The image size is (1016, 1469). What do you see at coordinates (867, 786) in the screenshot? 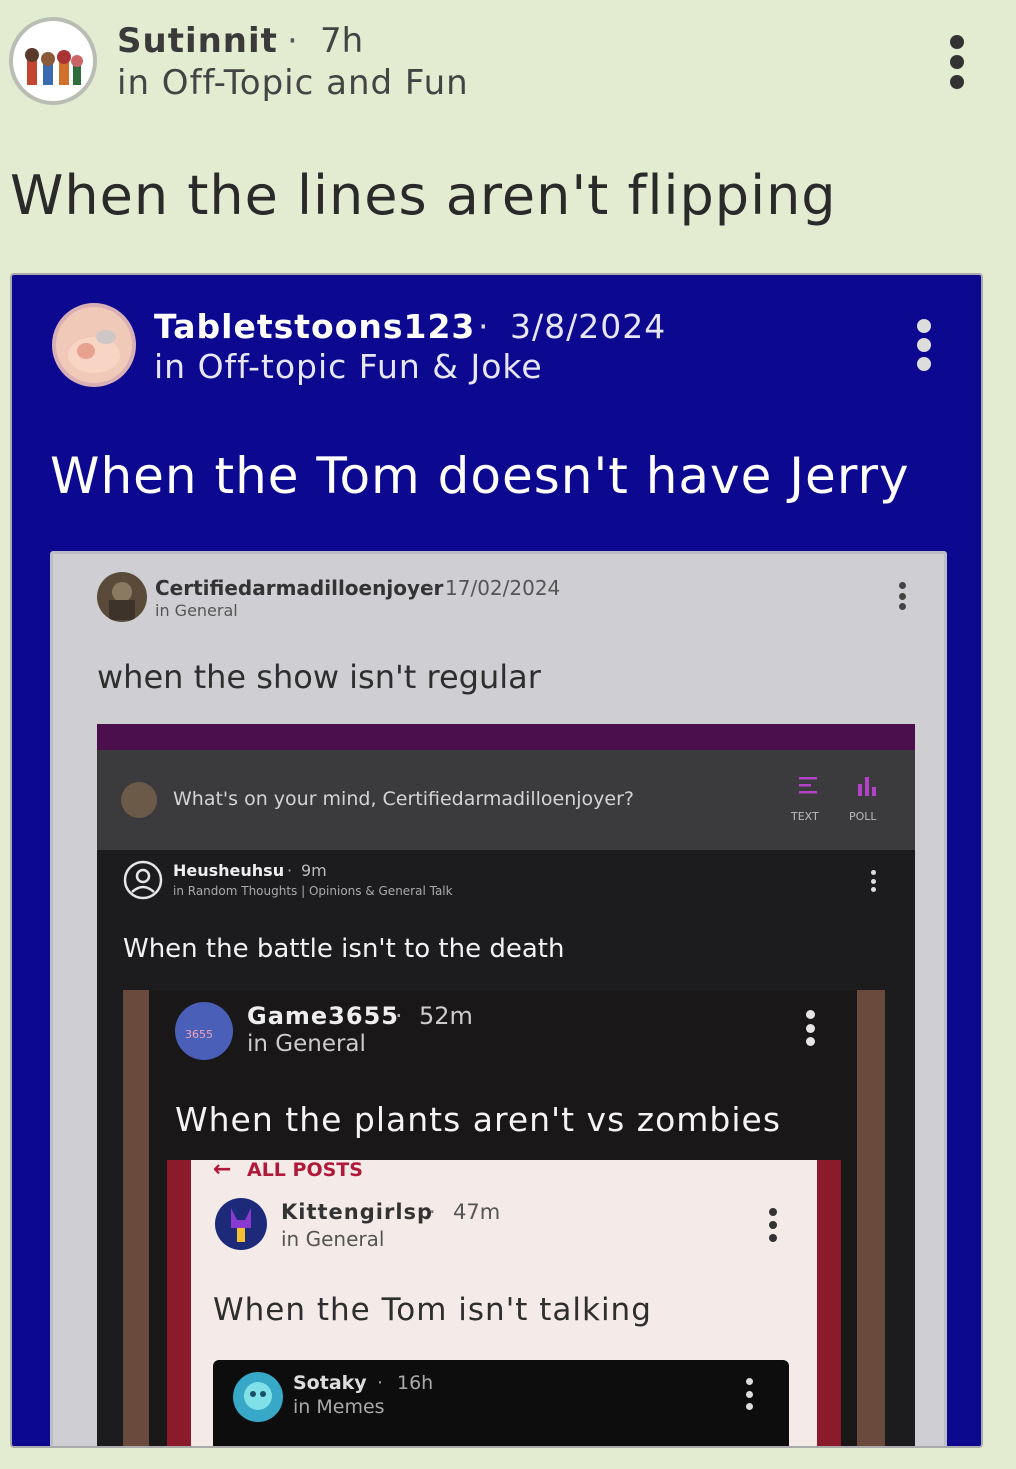
I see `poll-icon` at bounding box center [867, 786].